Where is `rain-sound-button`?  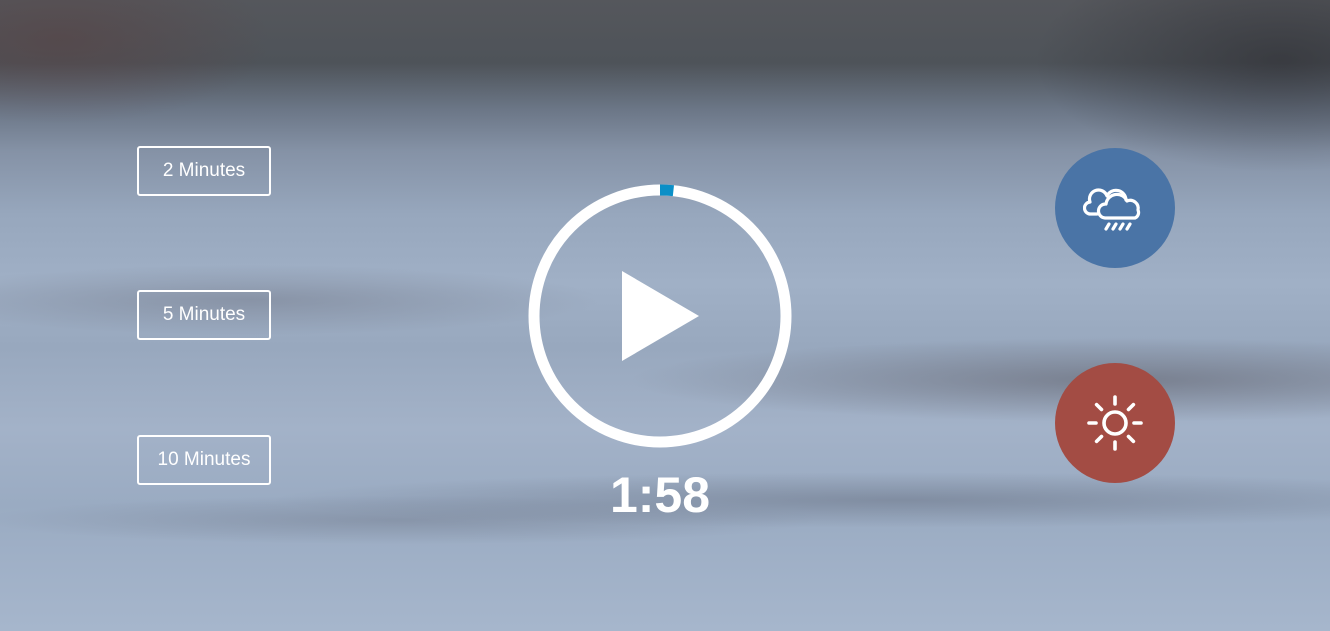
rain-sound-button is located at coordinates (1115, 208).